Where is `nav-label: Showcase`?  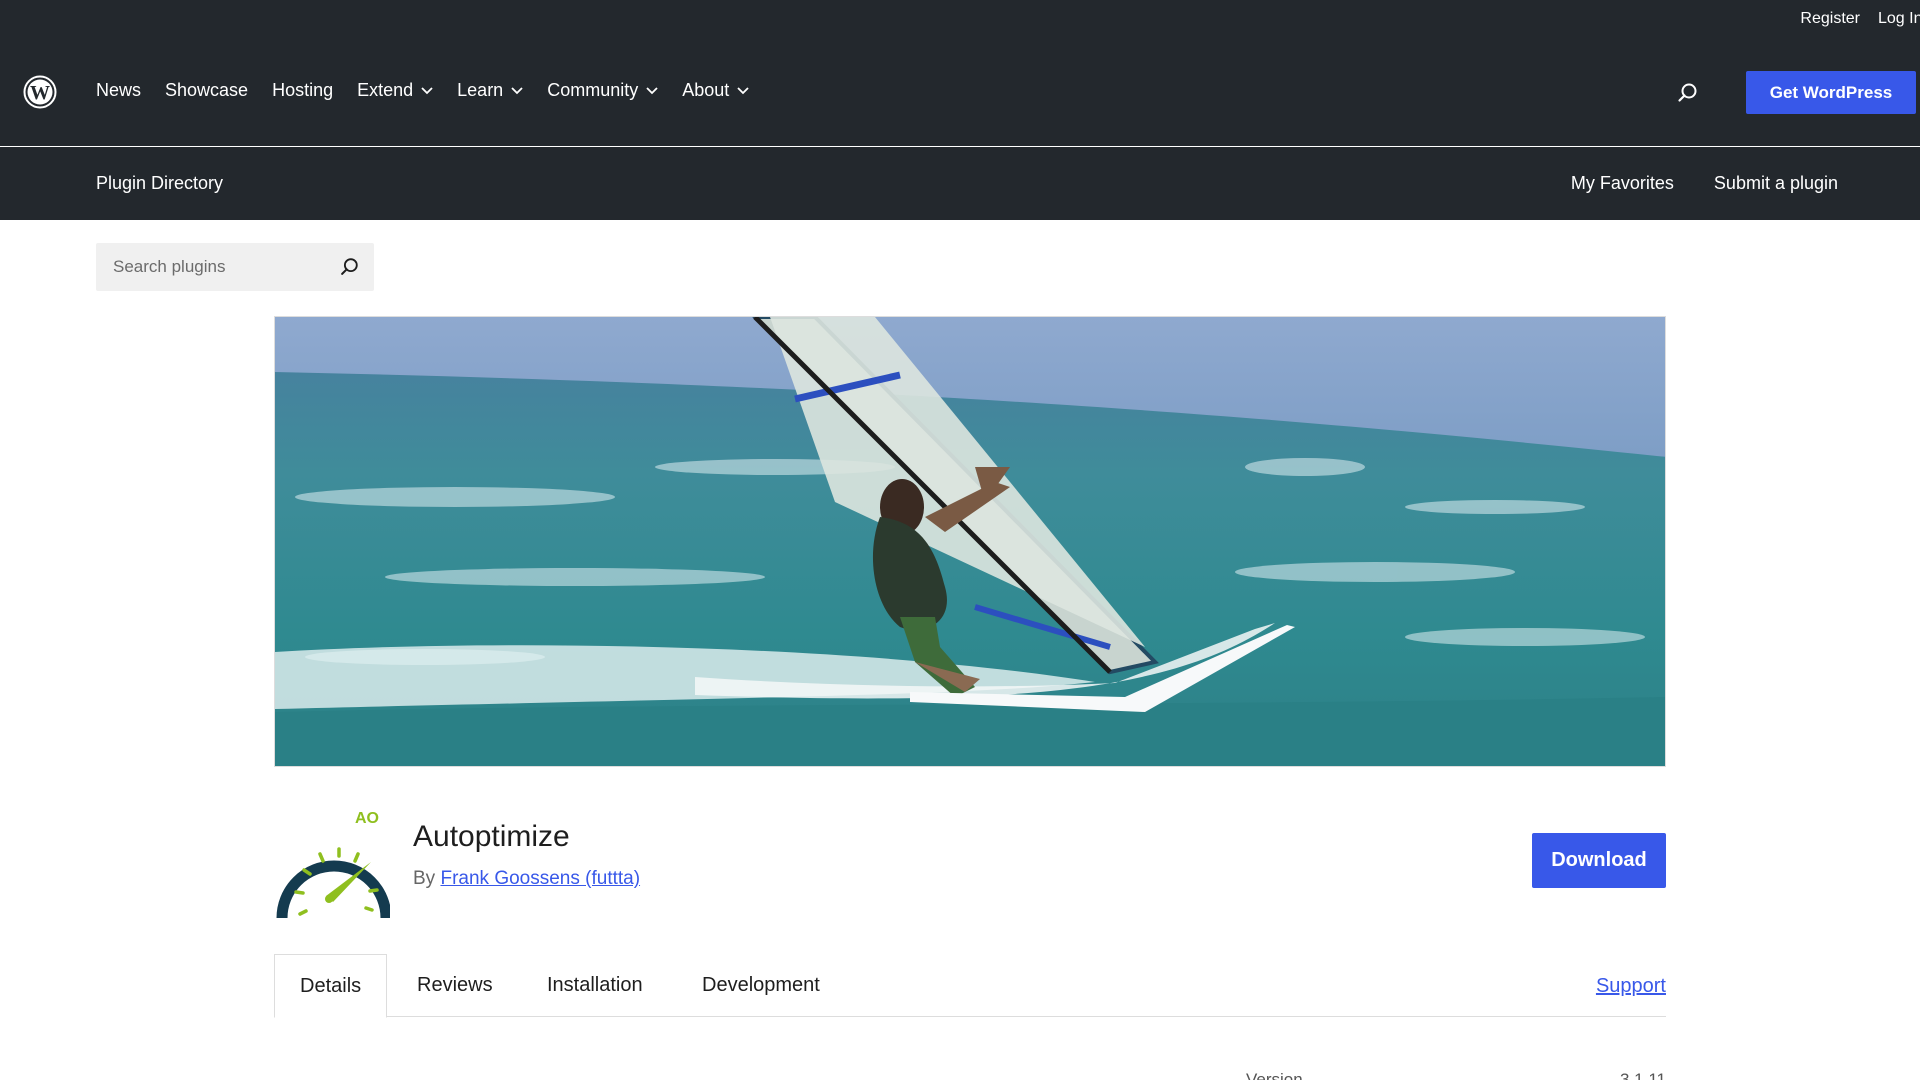
nav-label: Showcase is located at coordinates (207, 90).